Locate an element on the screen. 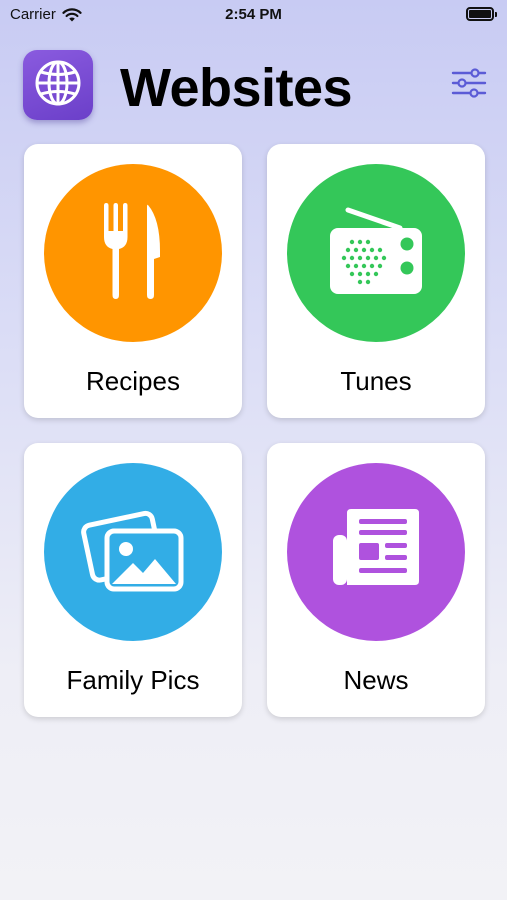  tile-recipes: Recipes is located at coordinates (133, 281).